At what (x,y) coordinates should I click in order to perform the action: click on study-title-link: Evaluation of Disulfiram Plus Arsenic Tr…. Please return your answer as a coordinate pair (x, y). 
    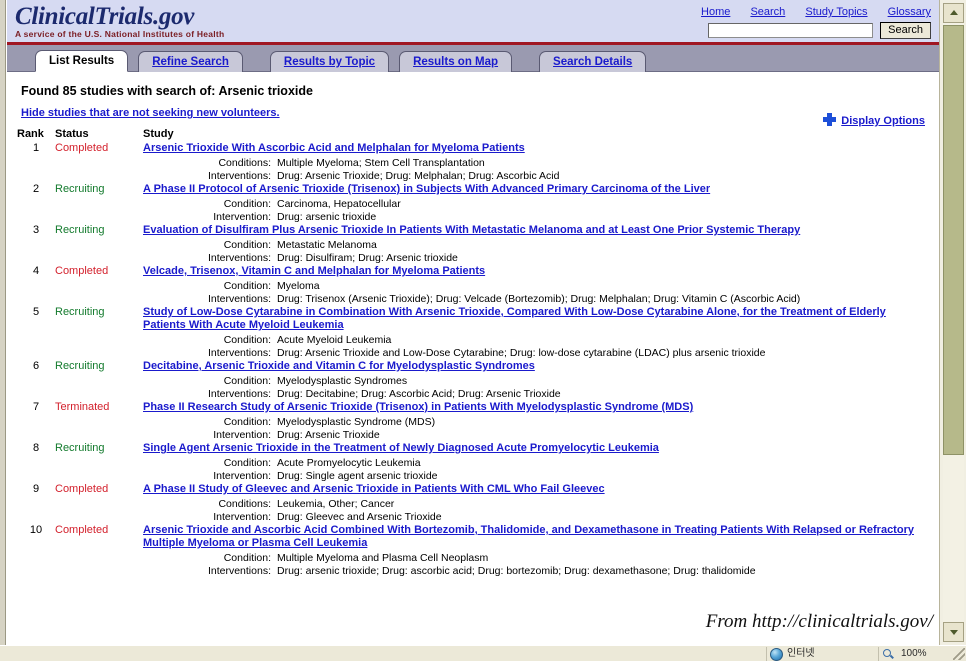
    Looking at the image, I should click on (536, 230).